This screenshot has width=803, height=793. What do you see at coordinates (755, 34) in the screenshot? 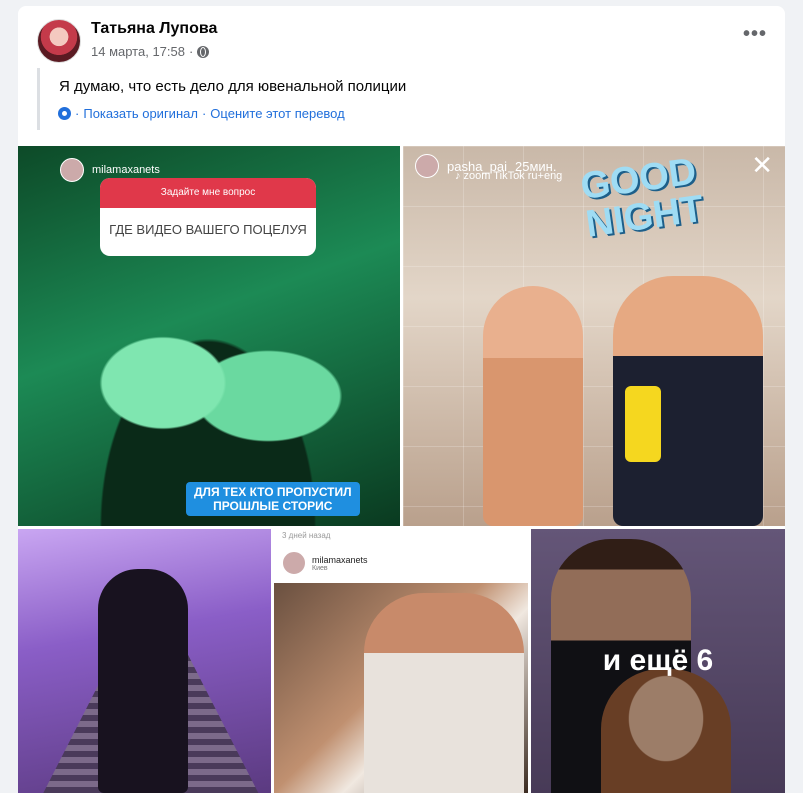
I see `more-options-icon: •••` at bounding box center [755, 34].